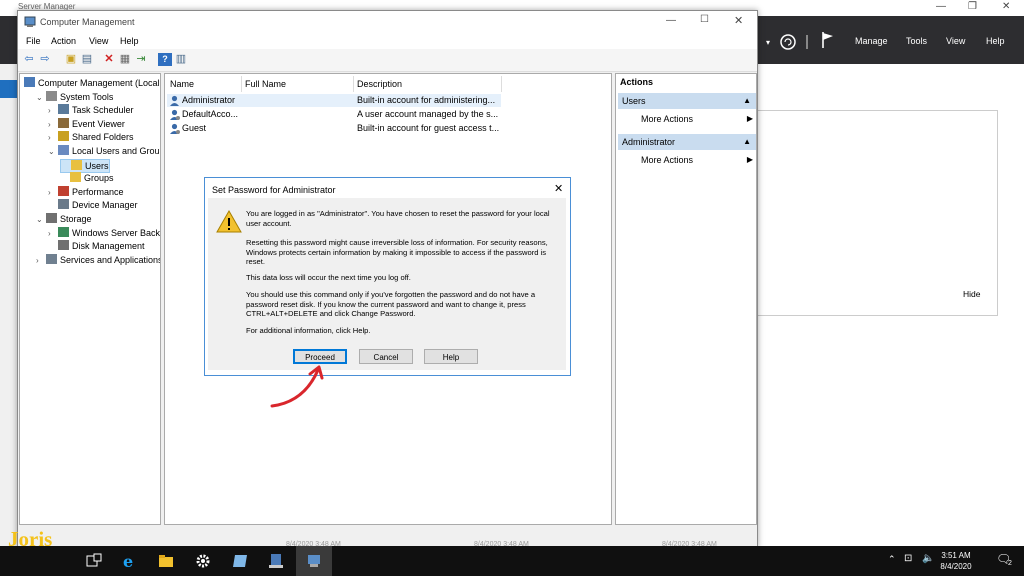 The width and height of the screenshot is (1024, 576). Describe the element at coordinates (908, 558) in the screenshot. I see `network-icon: ⊡` at that location.